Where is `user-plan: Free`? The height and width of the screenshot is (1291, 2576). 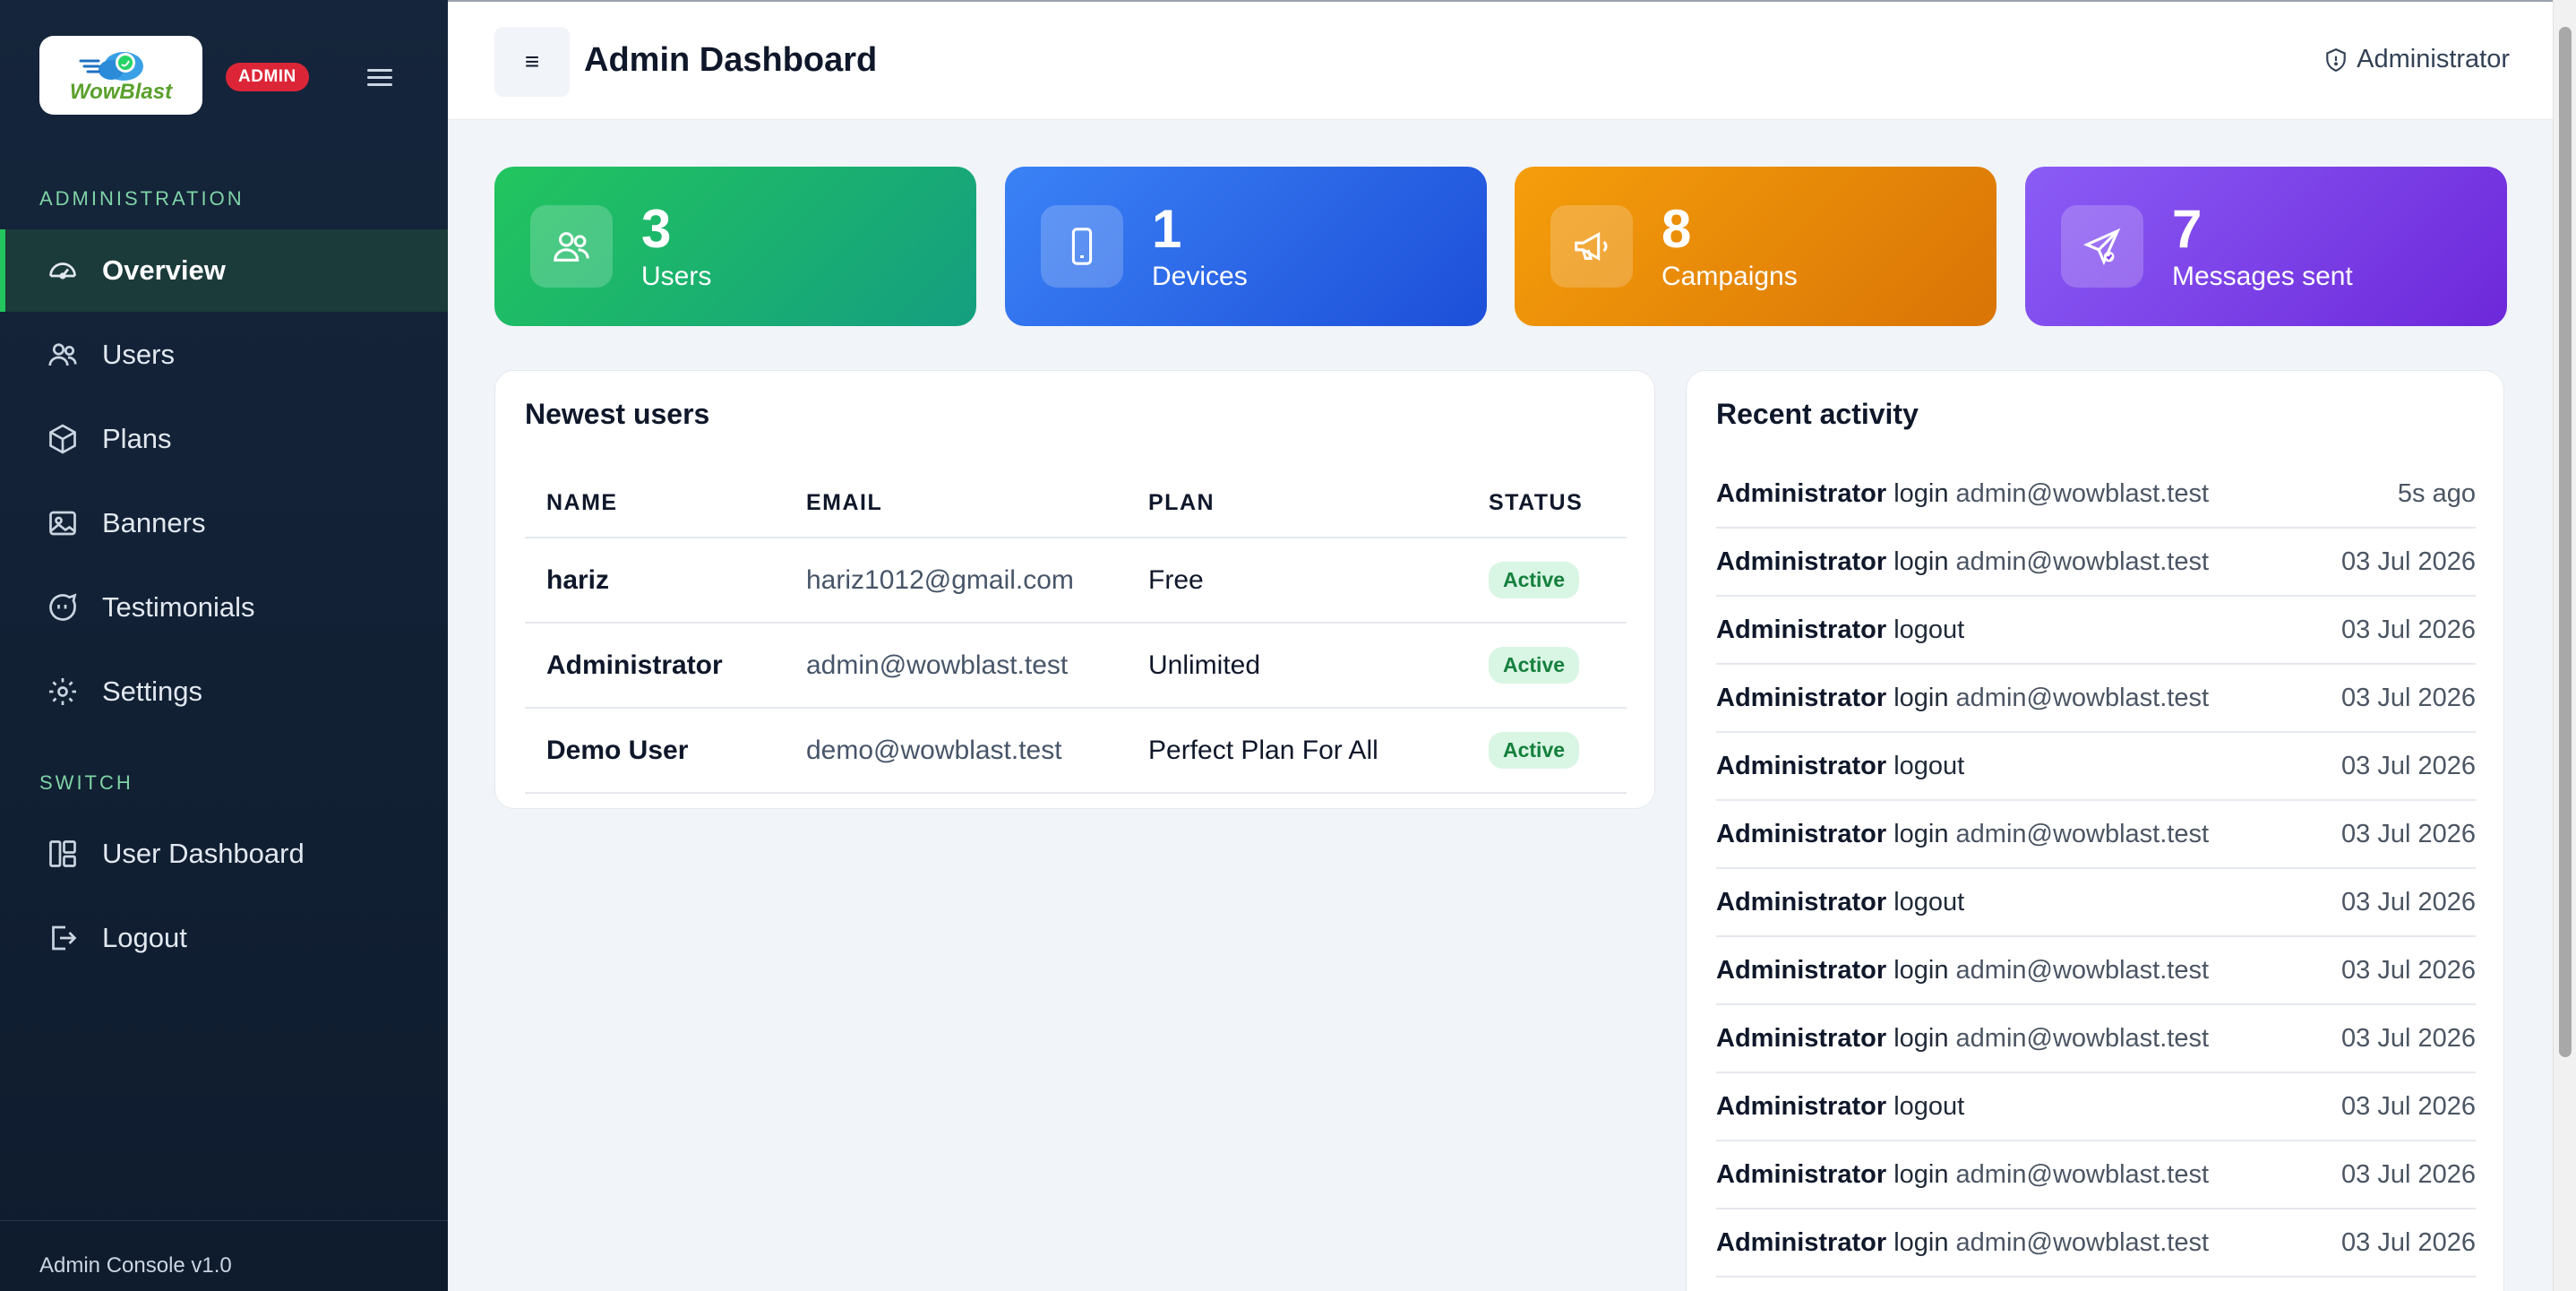
user-plan: Free is located at coordinates (1297, 581).